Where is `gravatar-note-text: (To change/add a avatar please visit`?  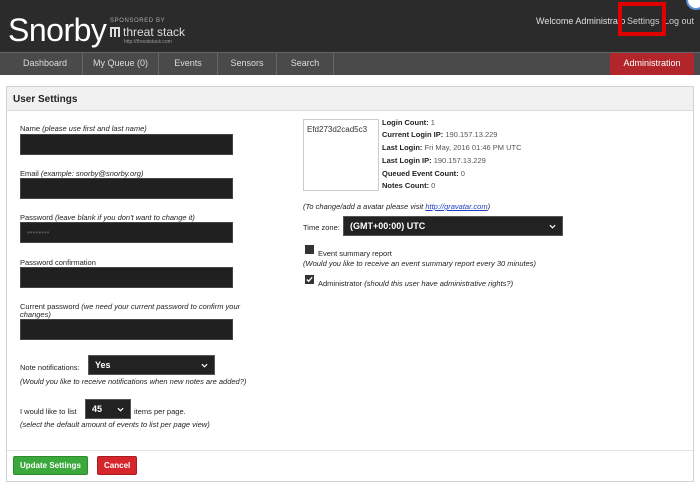 gravatar-note-text: (To change/add a avatar please visit is located at coordinates (363, 206).